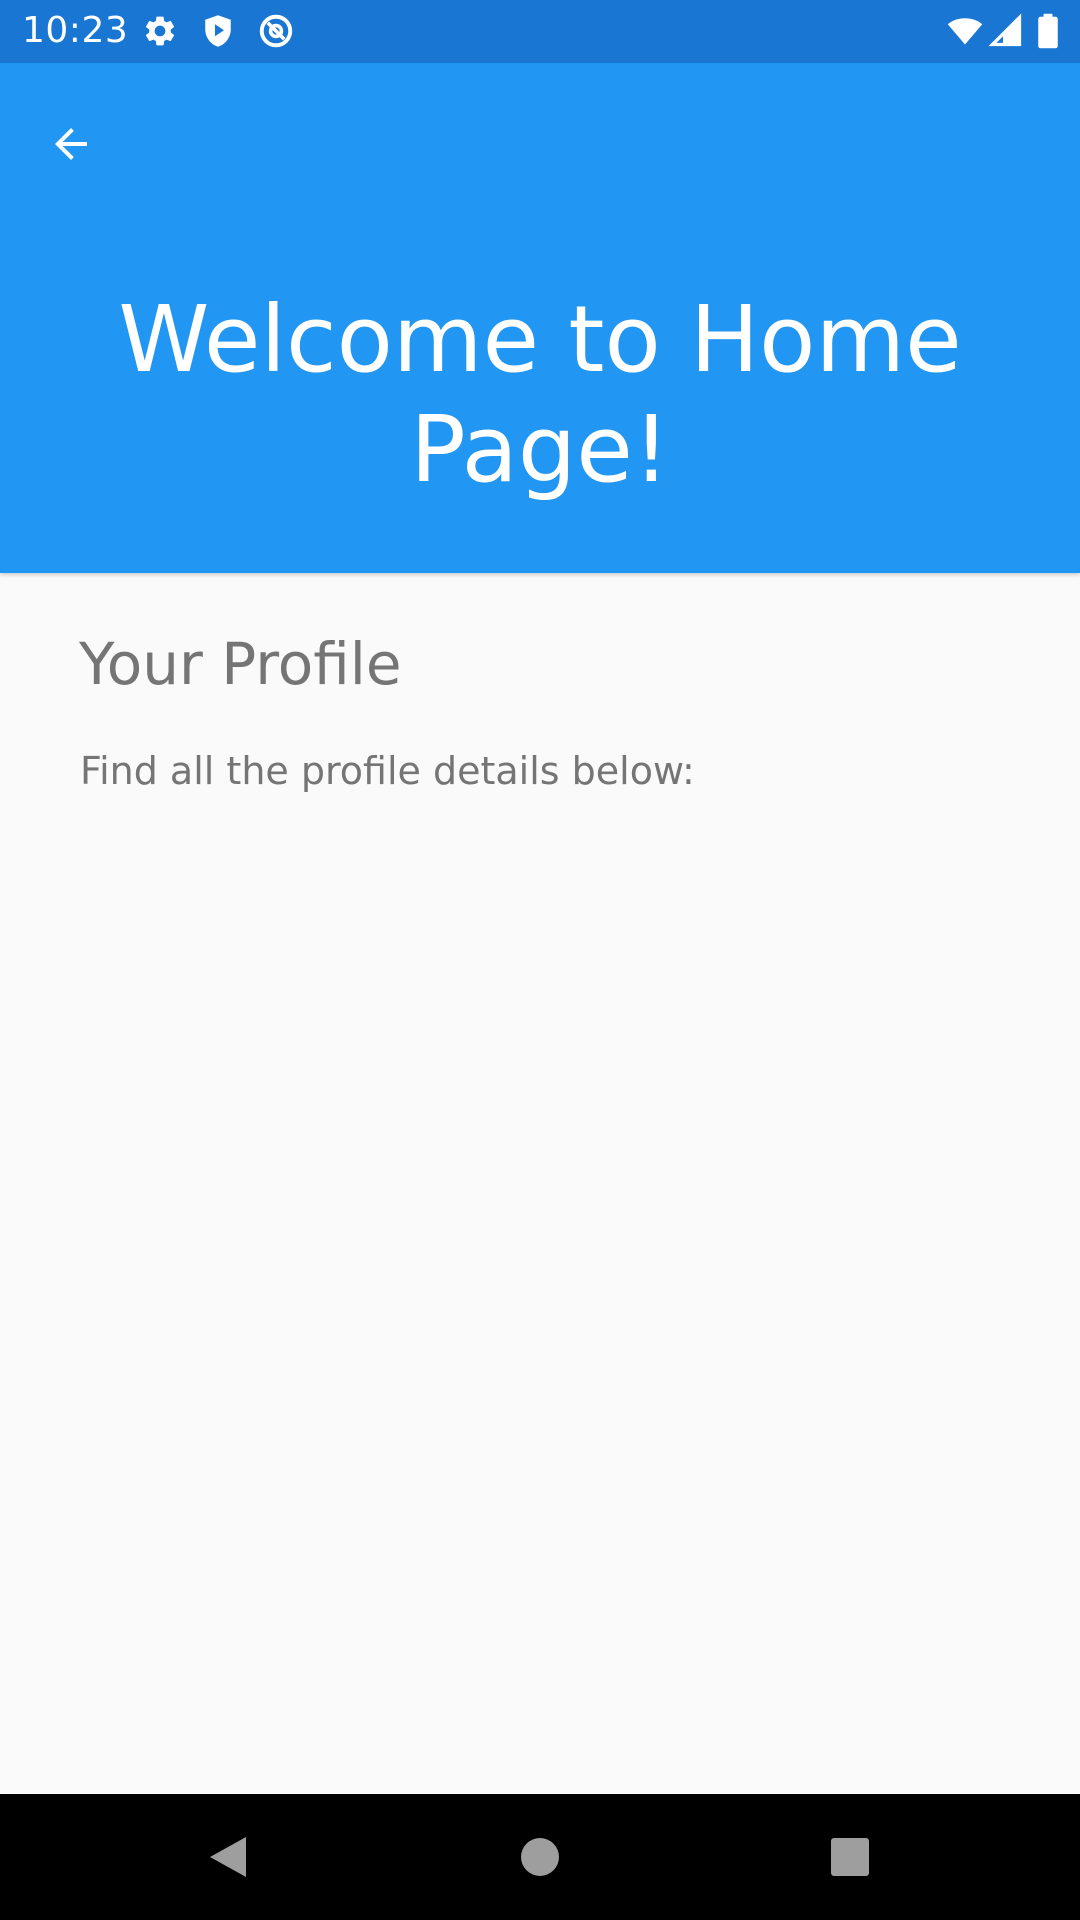 Image resolution: width=1080 pixels, height=1920 pixels. I want to click on navigation-bar, so click(540, 1857).